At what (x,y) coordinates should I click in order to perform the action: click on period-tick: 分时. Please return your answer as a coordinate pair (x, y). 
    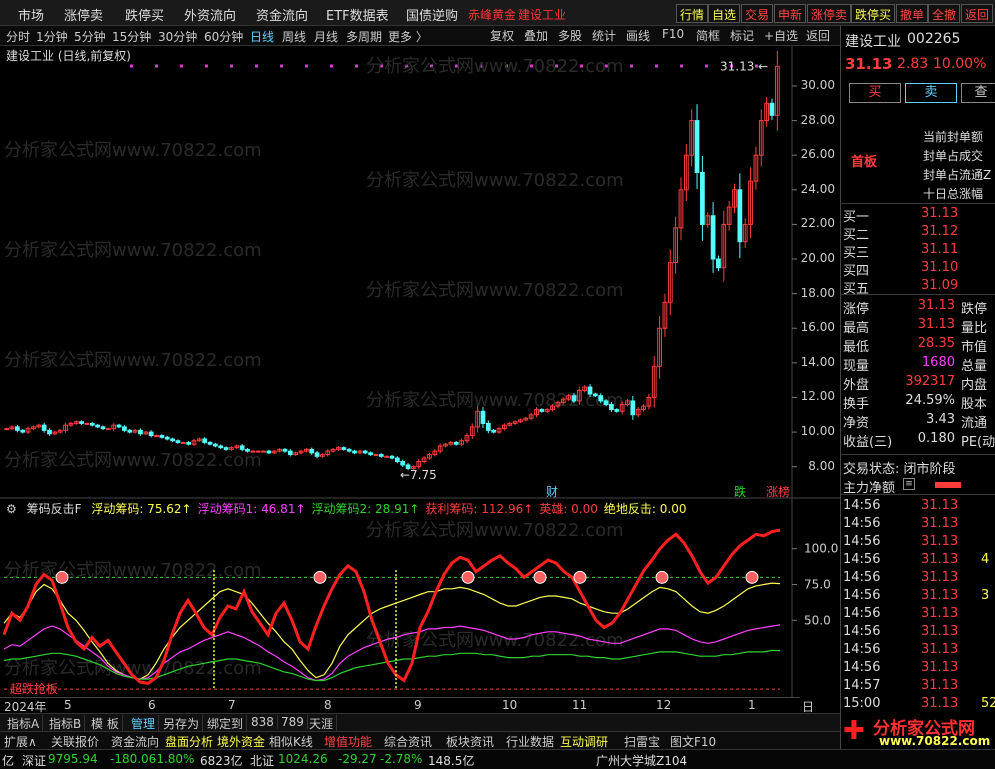
    Looking at the image, I should click on (18, 36).